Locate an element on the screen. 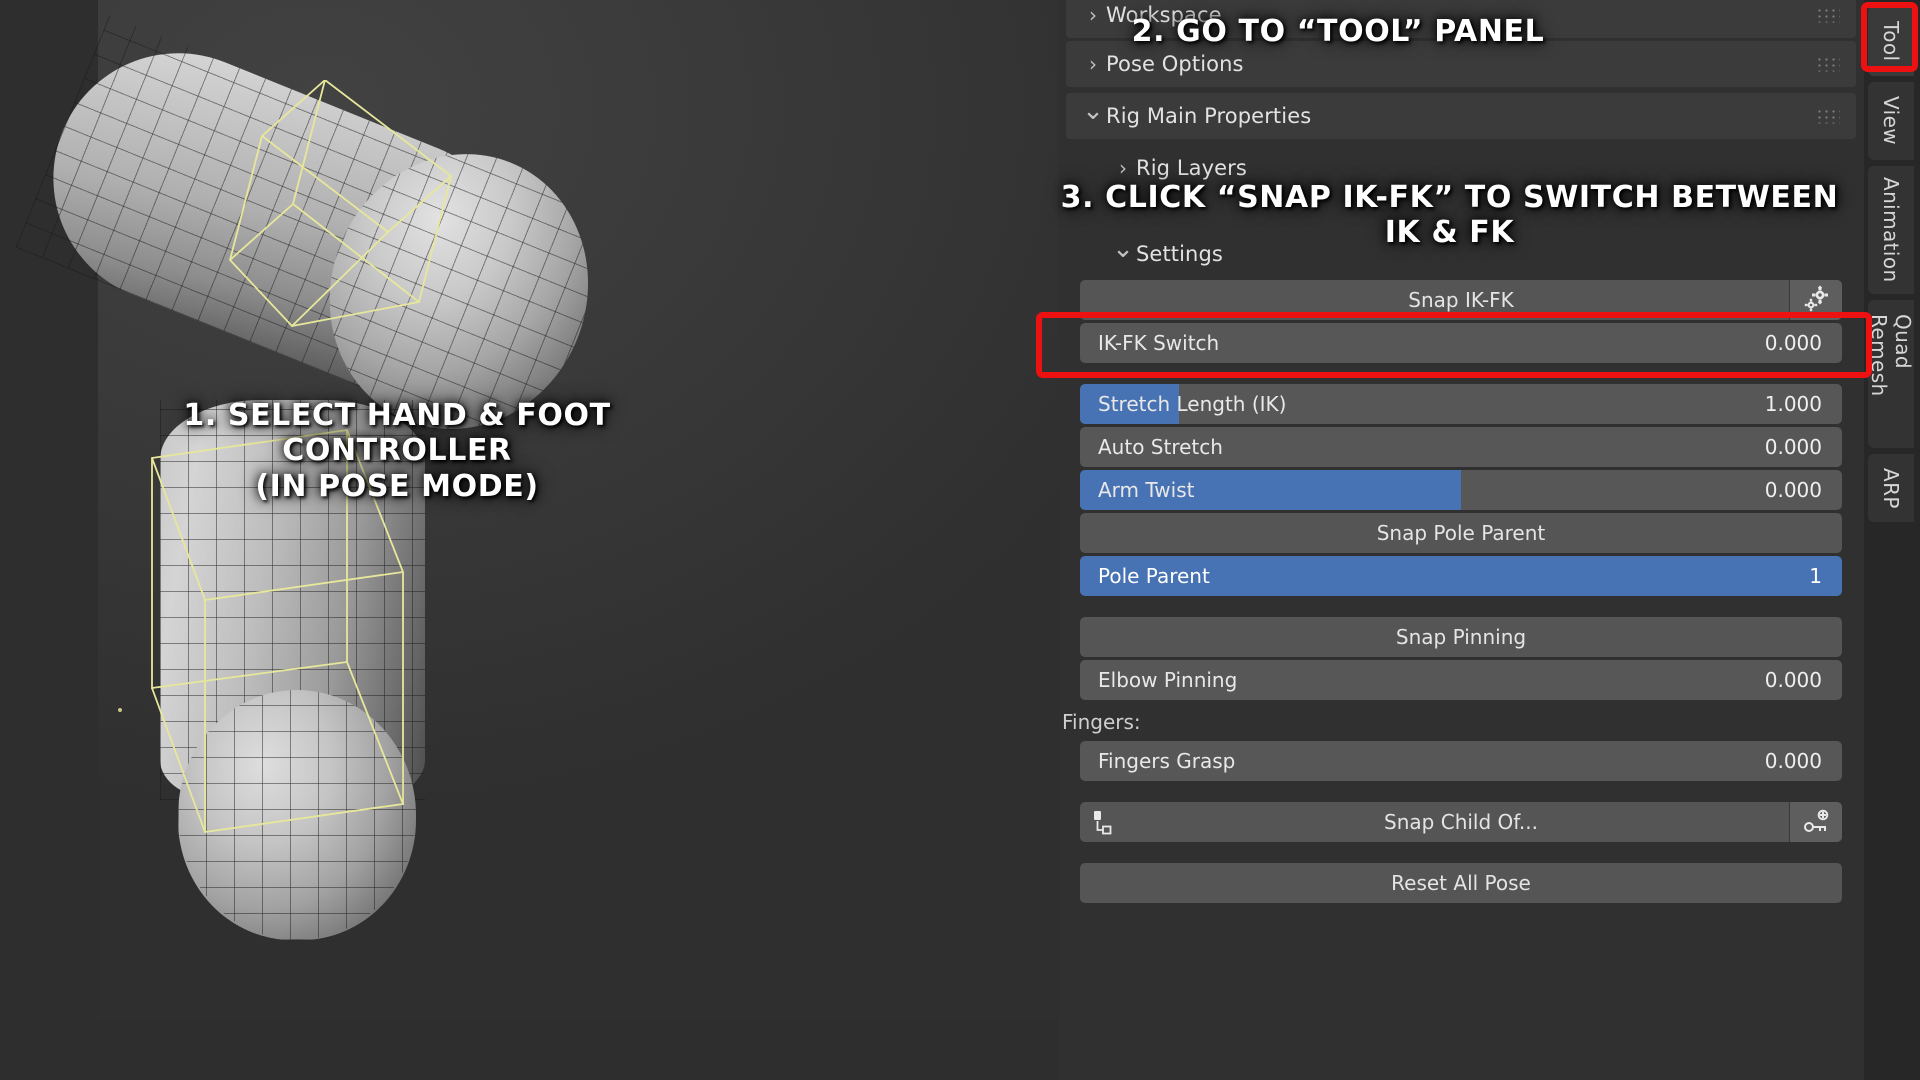 The height and width of the screenshot is (1080, 1920). widget-auto-stretch: Auto Stretch 0.000 is located at coordinates (1461, 447).